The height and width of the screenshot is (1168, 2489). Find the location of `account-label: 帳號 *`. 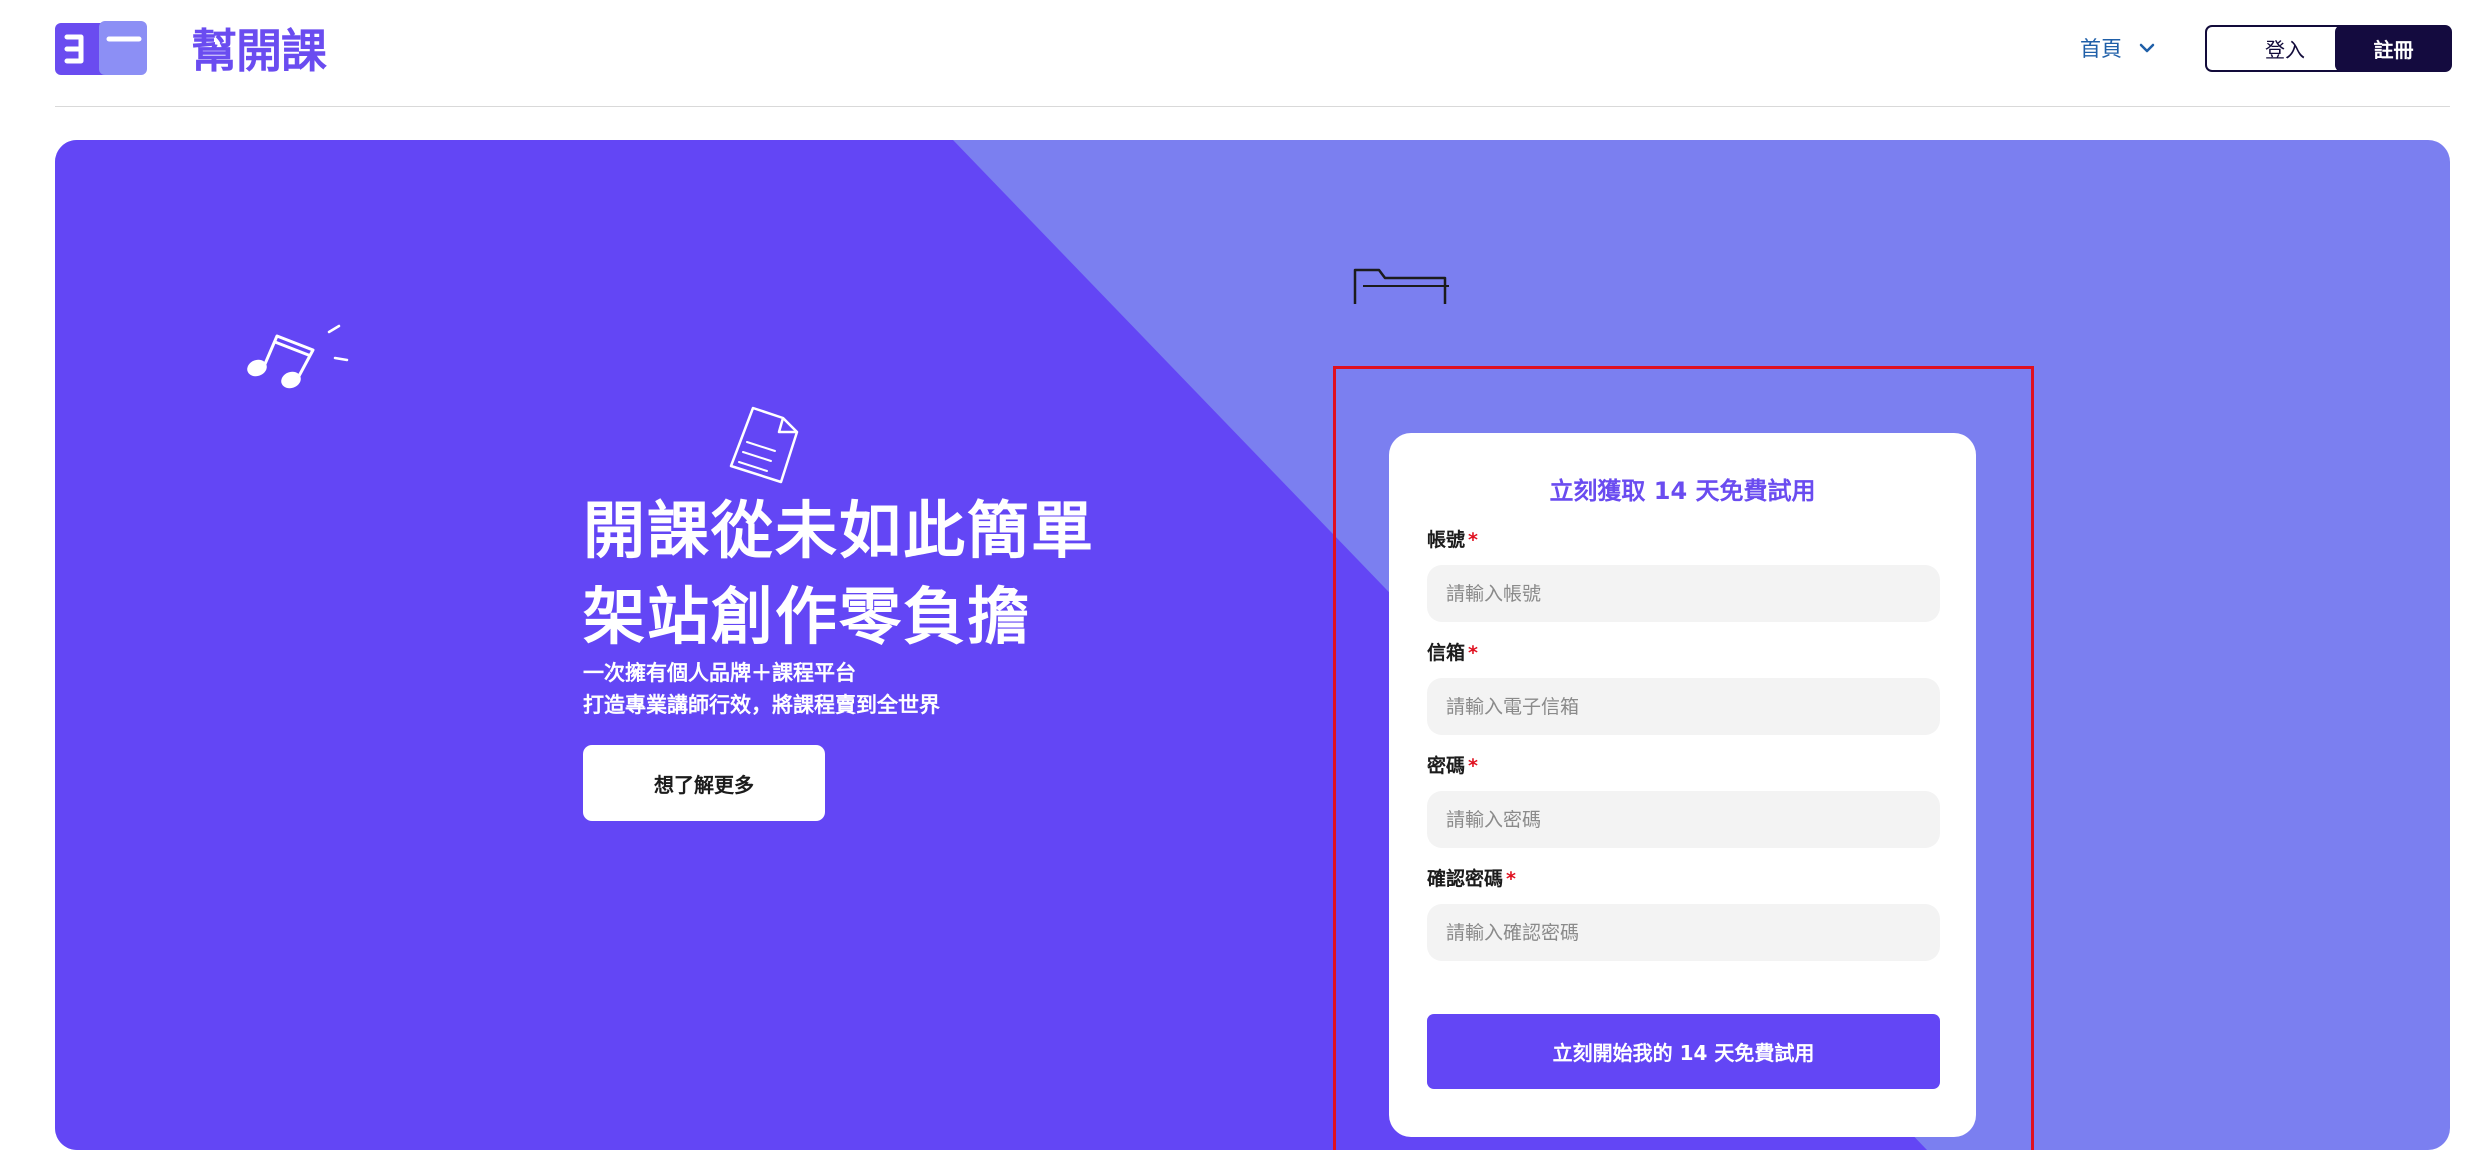

account-label: 帳號 * is located at coordinates (1452, 538).